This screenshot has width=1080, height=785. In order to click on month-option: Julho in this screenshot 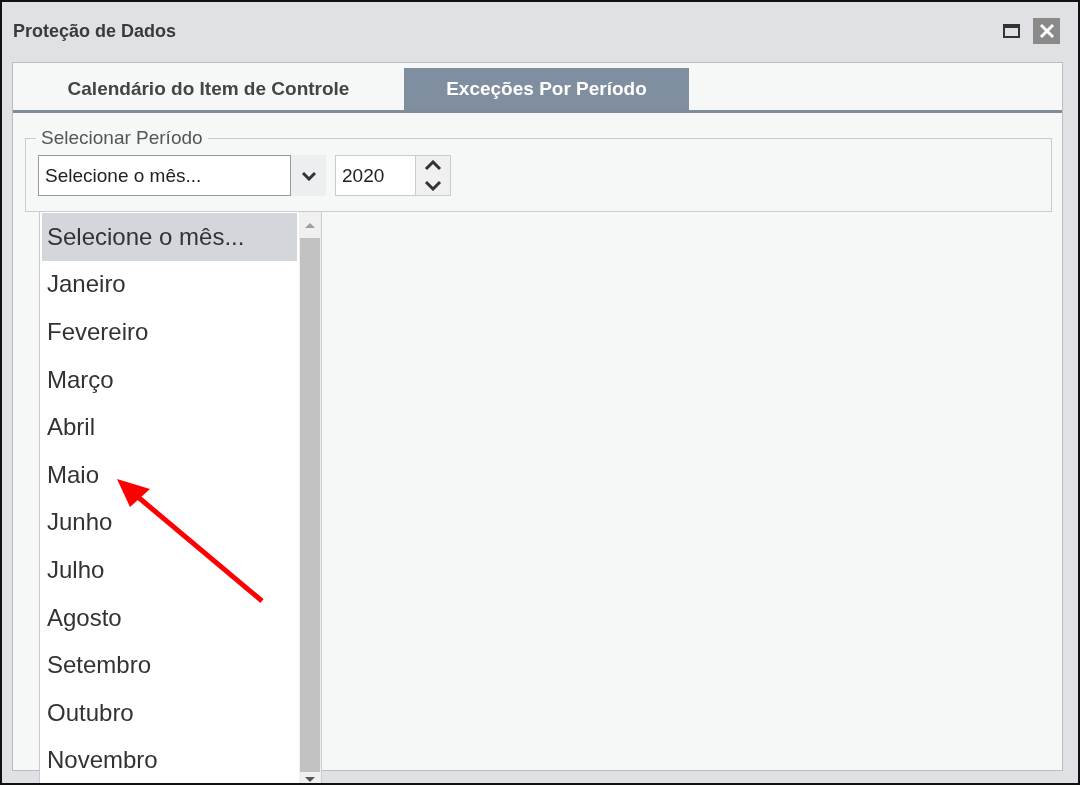, I will do `click(169, 570)`.